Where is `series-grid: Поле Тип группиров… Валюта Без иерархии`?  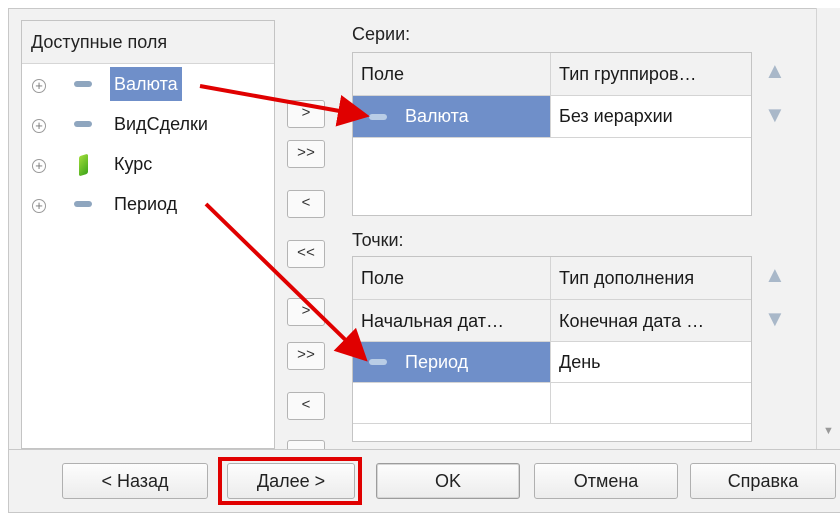
series-grid: Поле Тип группиров… Валюта Без иерархии is located at coordinates (552, 134).